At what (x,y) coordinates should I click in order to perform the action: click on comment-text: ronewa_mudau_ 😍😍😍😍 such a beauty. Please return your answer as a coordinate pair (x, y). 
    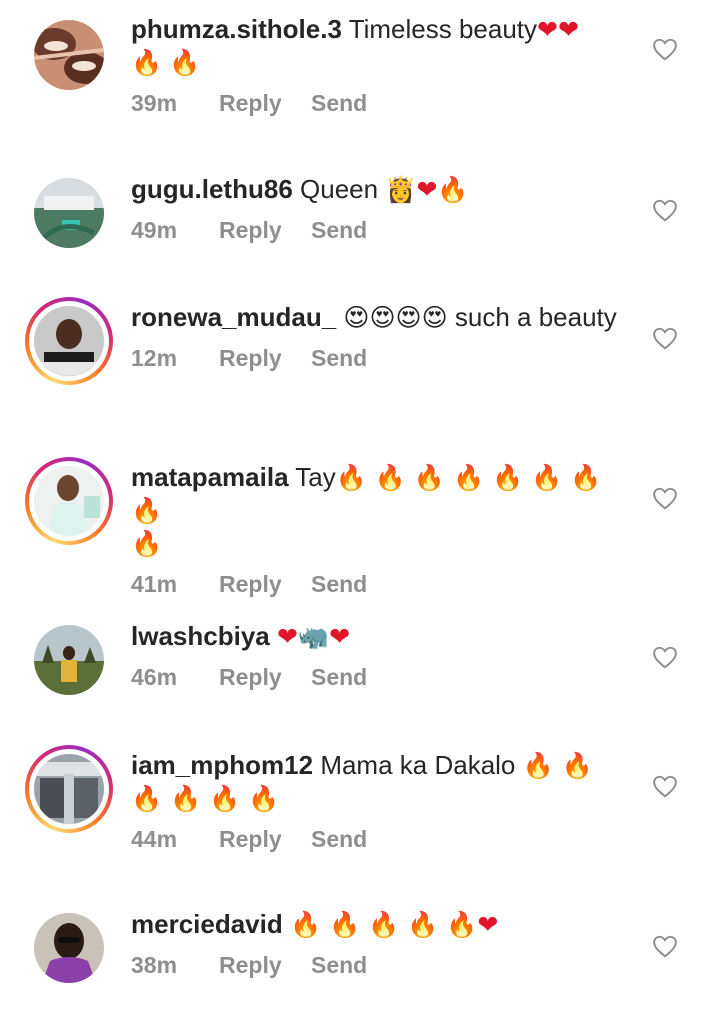
    Looking at the image, I should click on (381, 317).